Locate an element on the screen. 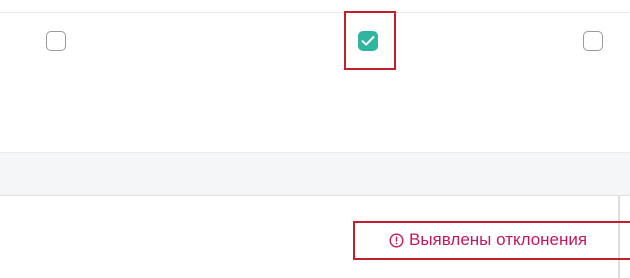 Image resolution: width=630 pixels, height=278 pixels. section-divider is located at coordinates (315, 195).